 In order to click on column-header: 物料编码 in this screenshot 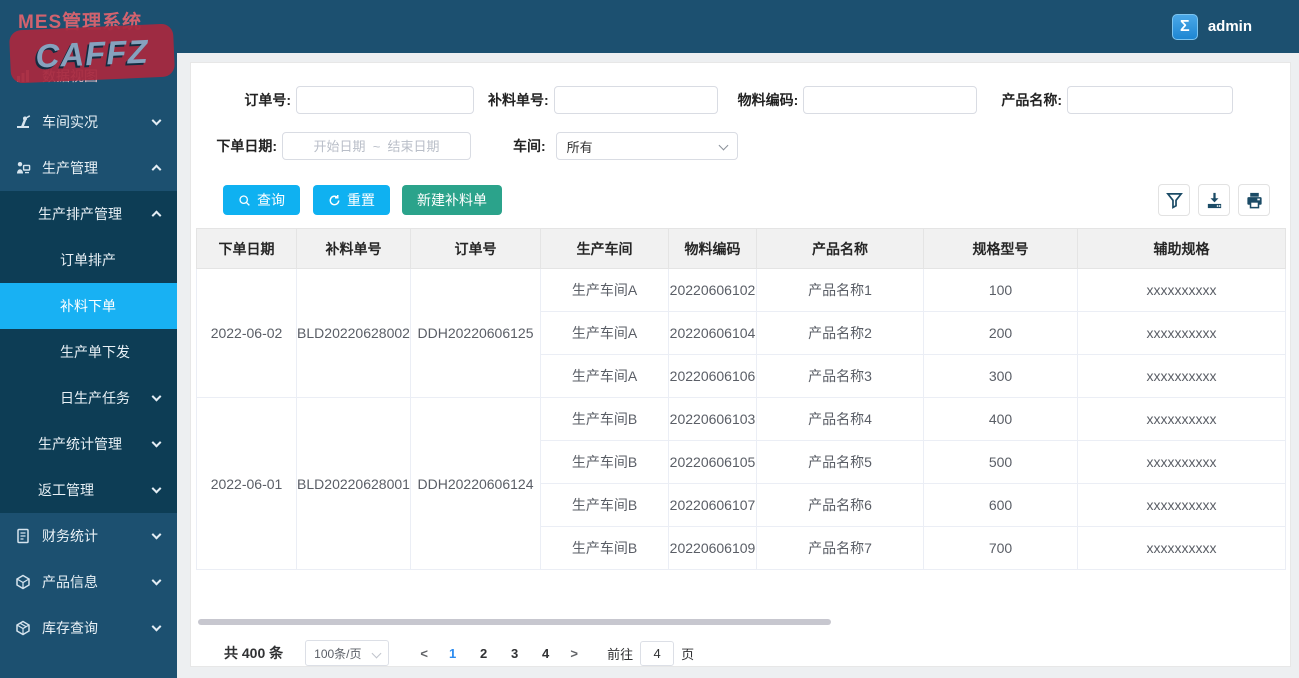, I will do `click(712, 248)`.